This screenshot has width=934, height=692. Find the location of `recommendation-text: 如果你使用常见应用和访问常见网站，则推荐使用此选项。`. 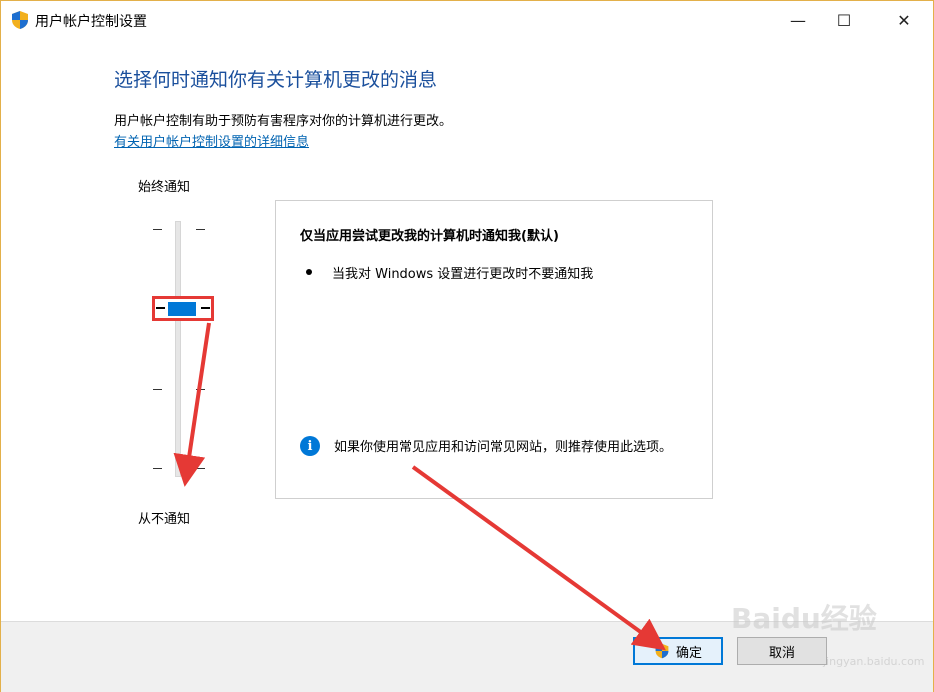

recommendation-text: 如果你使用常见应用和访问常见网站，则推荐使用此选项。 is located at coordinates (503, 447).